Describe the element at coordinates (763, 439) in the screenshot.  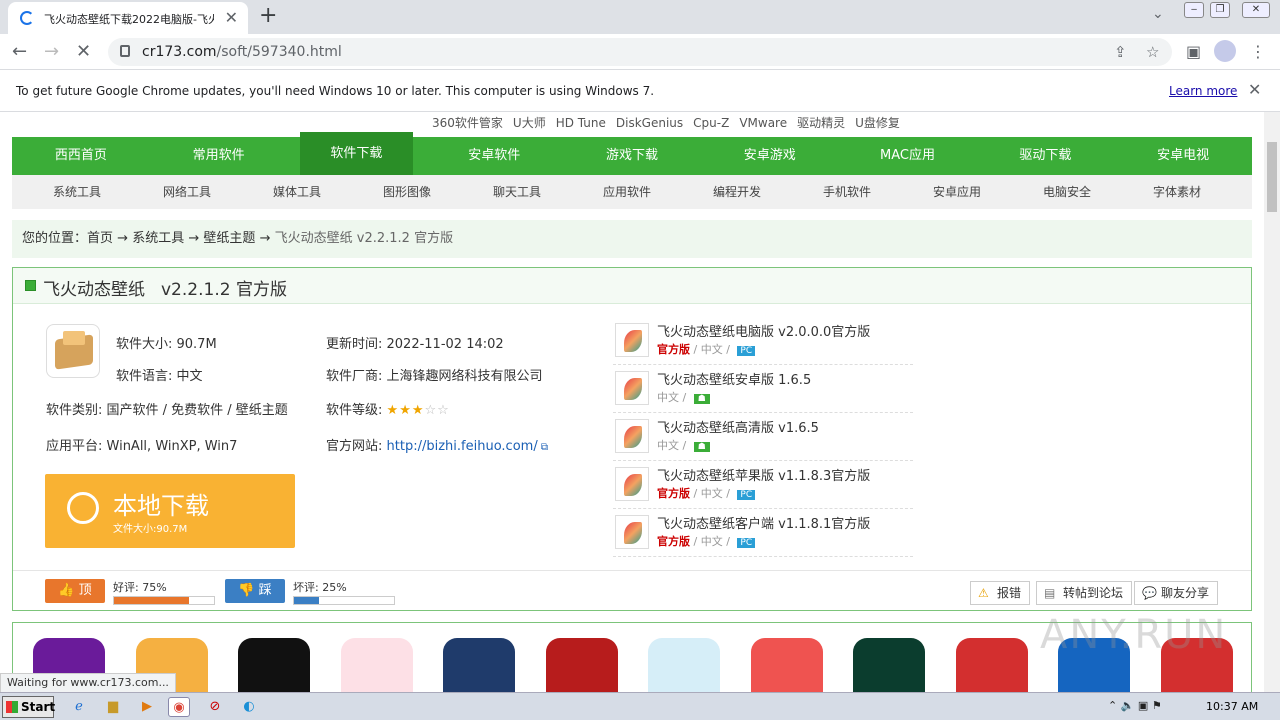
I see `related-item: 飞火动态壁纸高清版 v1.6.5 中文 / ☗` at that location.